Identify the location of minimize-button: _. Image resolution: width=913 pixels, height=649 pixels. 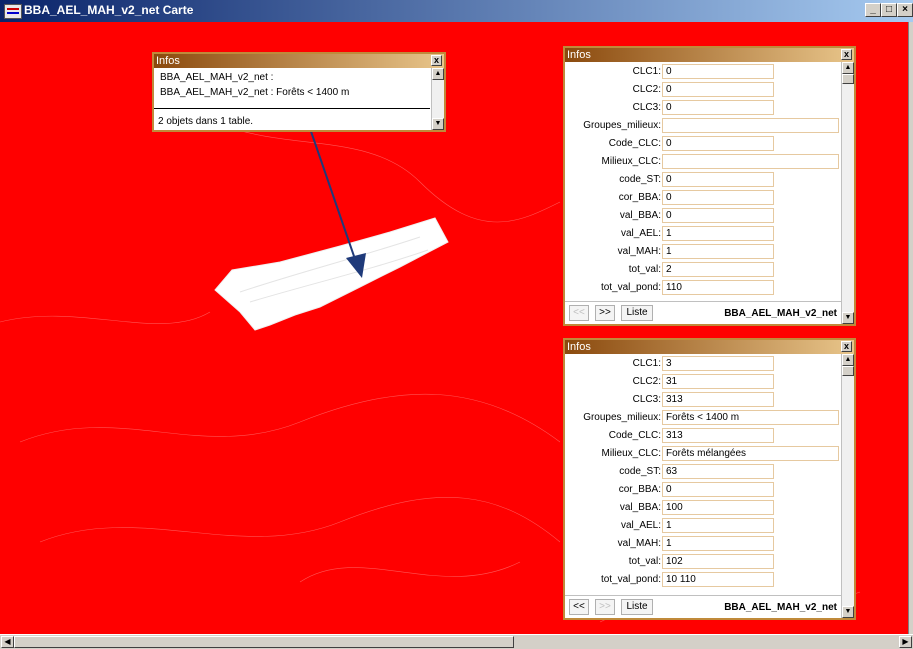
(873, 10).